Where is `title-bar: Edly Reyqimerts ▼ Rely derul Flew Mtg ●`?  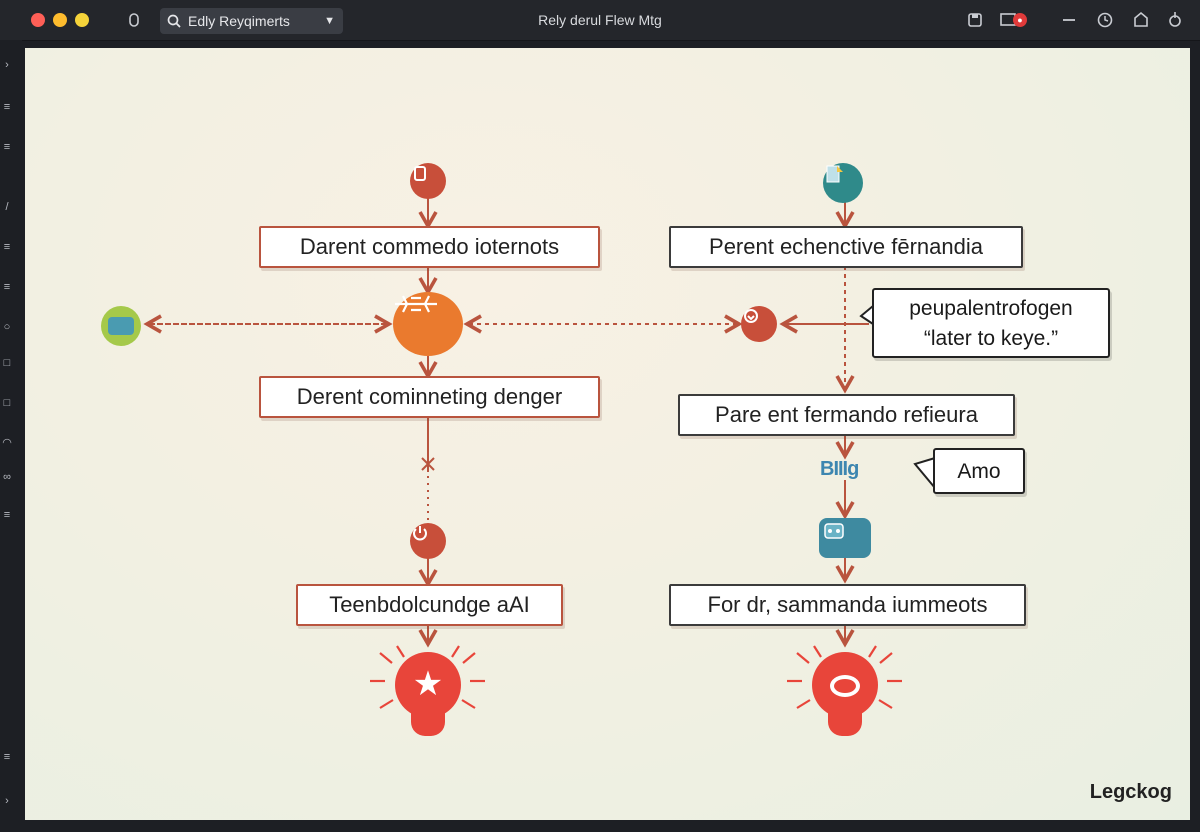 title-bar: Edly Reyqimerts ▼ Rely derul Flew Mtg ● is located at coordinates (600, 20).